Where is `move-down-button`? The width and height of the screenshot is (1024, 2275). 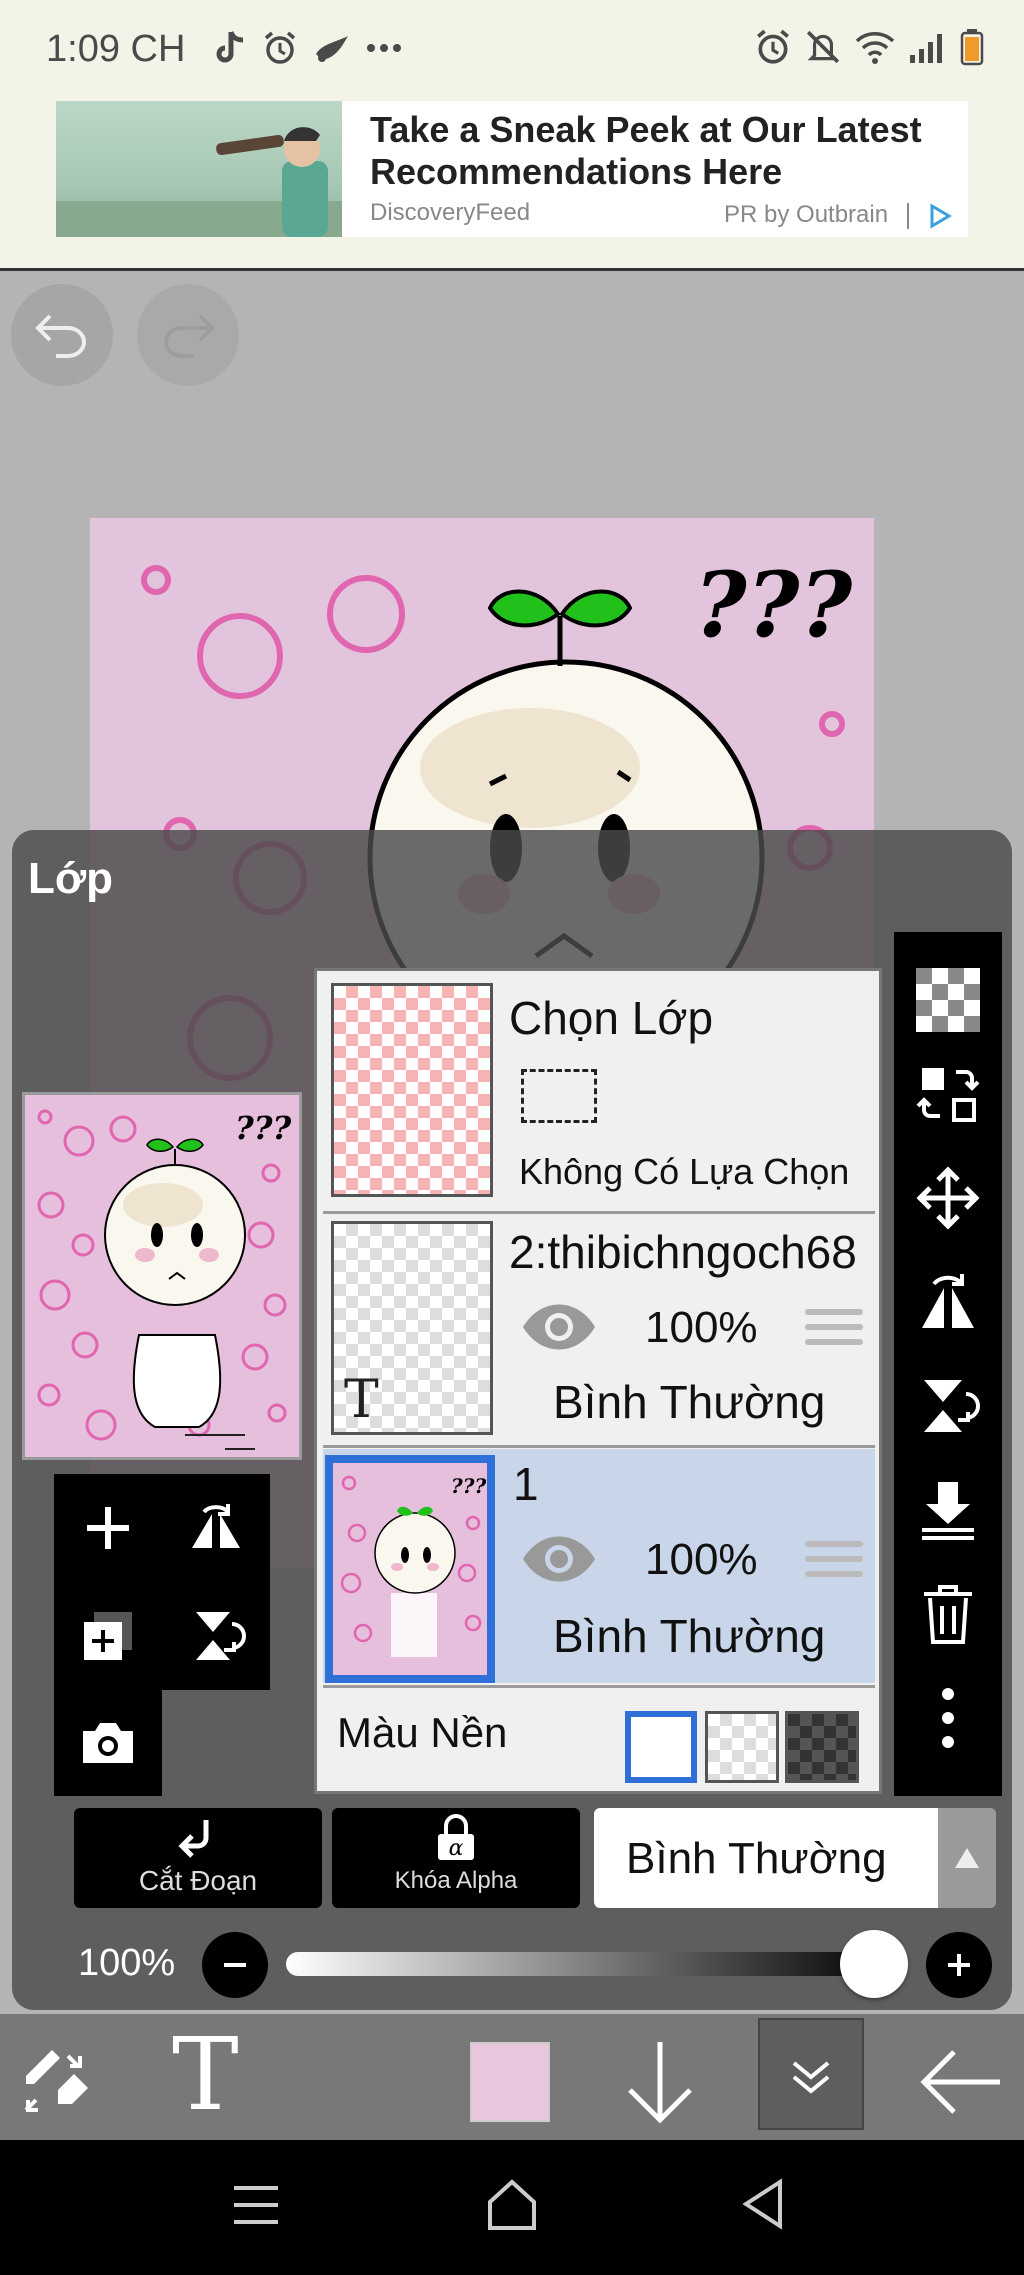 move-down-button is located at coordinates (660, 2082).